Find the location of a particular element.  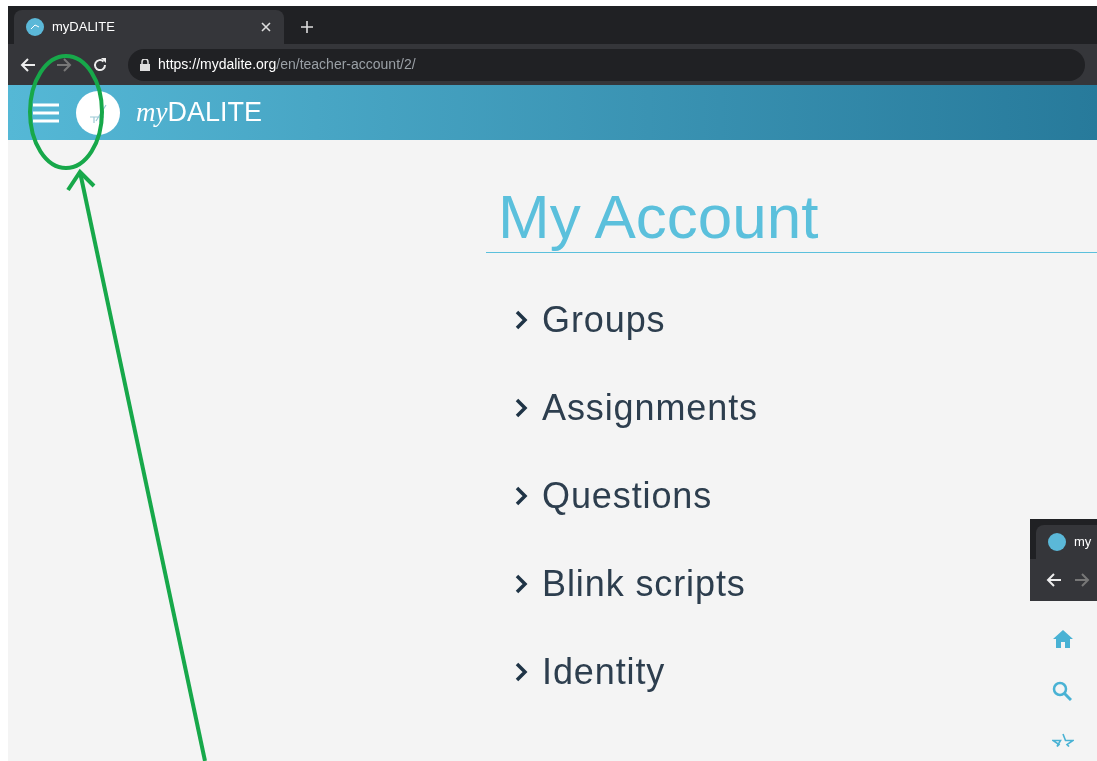

brand-name: myDALITE is located at coordinates (199, 113).